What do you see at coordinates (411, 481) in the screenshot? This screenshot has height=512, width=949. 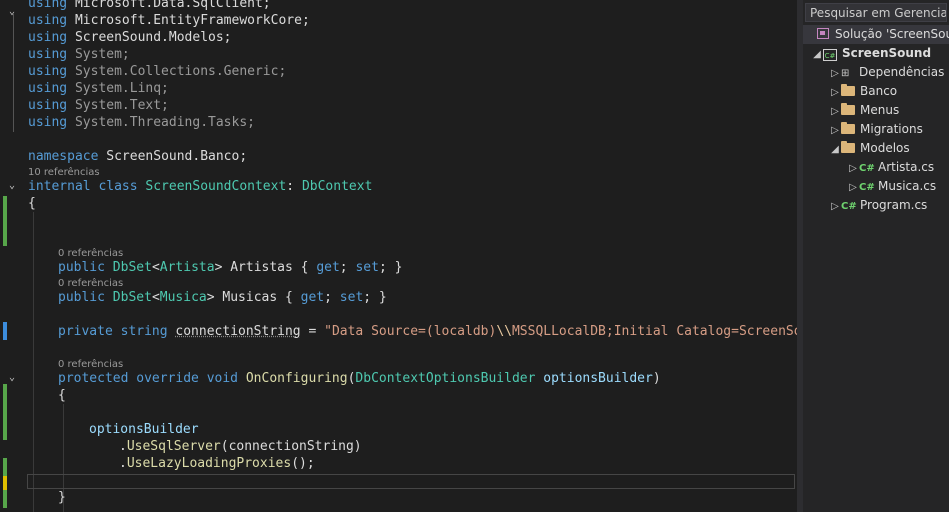 I see `current-line-highlight` at bounding box center [411, 481].